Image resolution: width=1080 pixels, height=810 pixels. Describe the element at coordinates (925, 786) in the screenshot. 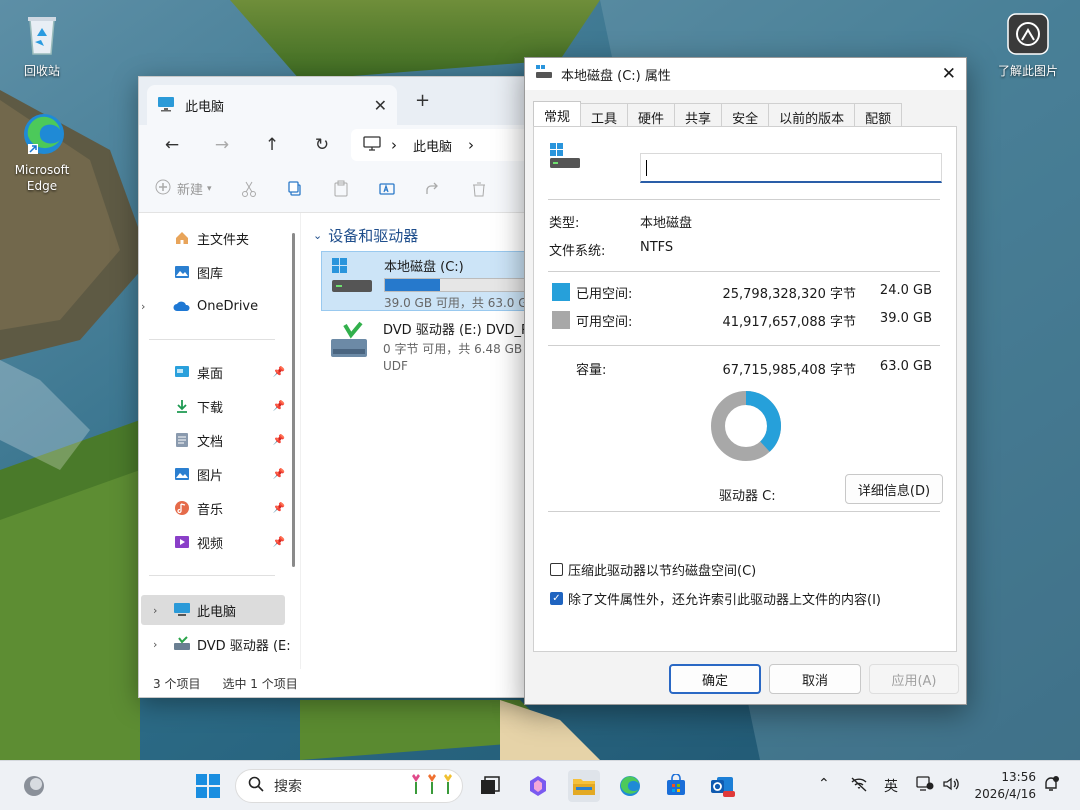

I see `monitor-alert-icon` at that location.